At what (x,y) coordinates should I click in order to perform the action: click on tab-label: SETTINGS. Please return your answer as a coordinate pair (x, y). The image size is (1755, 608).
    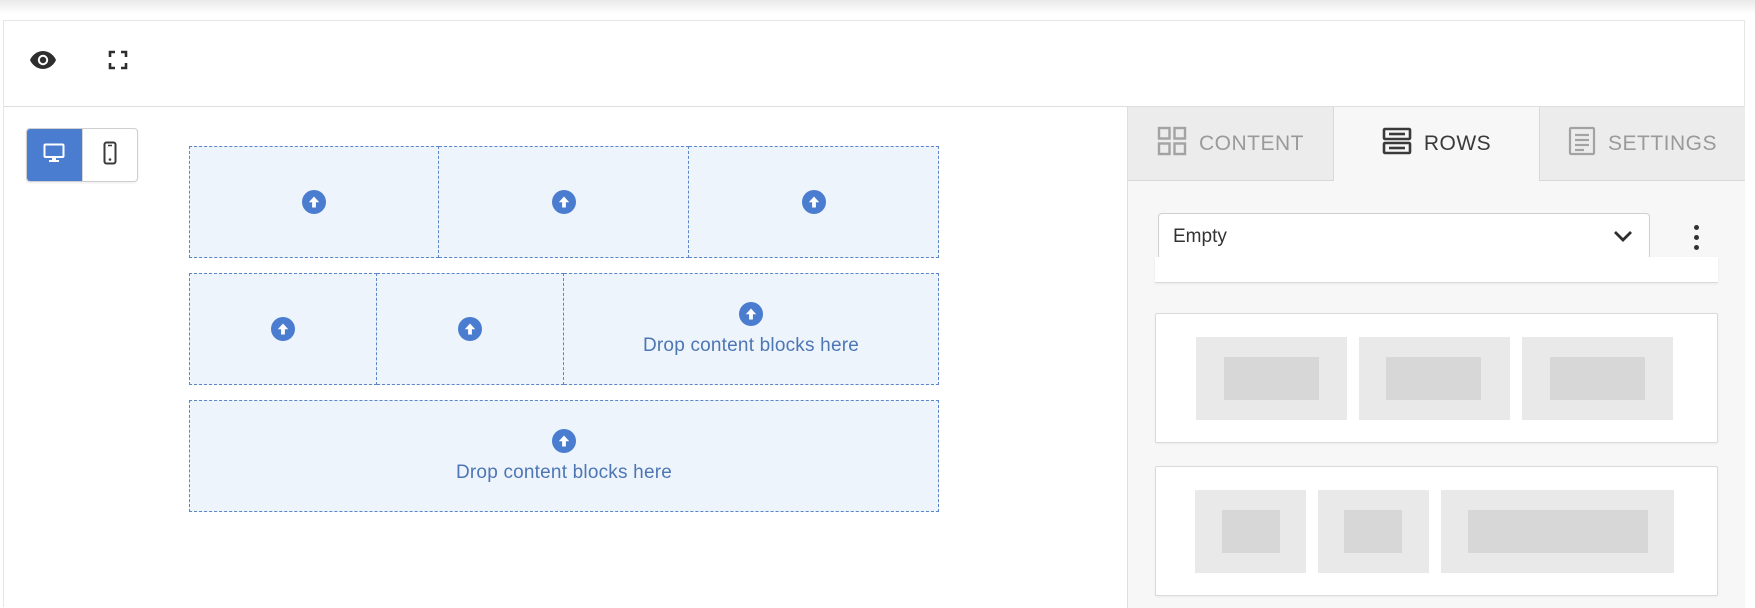
    Looking at the image, I should click on (1662, 143).